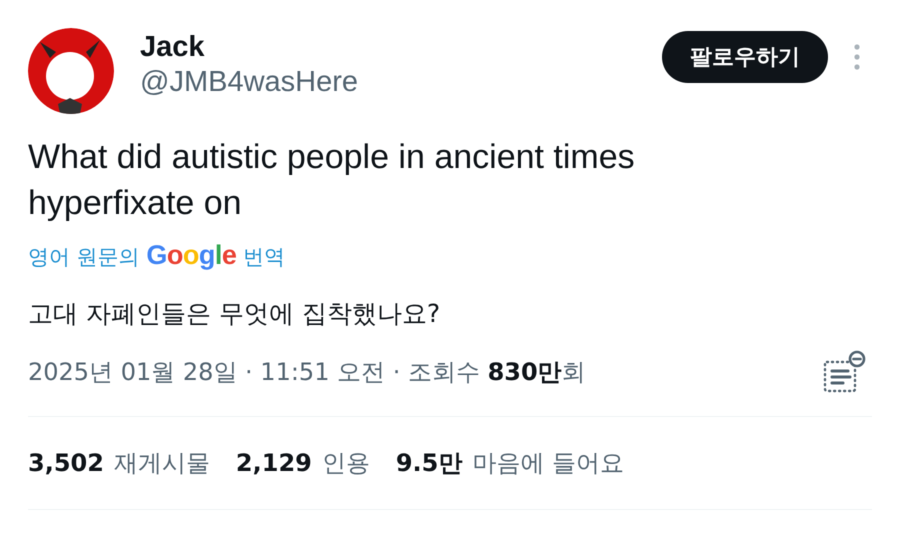 The image size is (900, 558). I want to click on document-icon, so click(844, 372).